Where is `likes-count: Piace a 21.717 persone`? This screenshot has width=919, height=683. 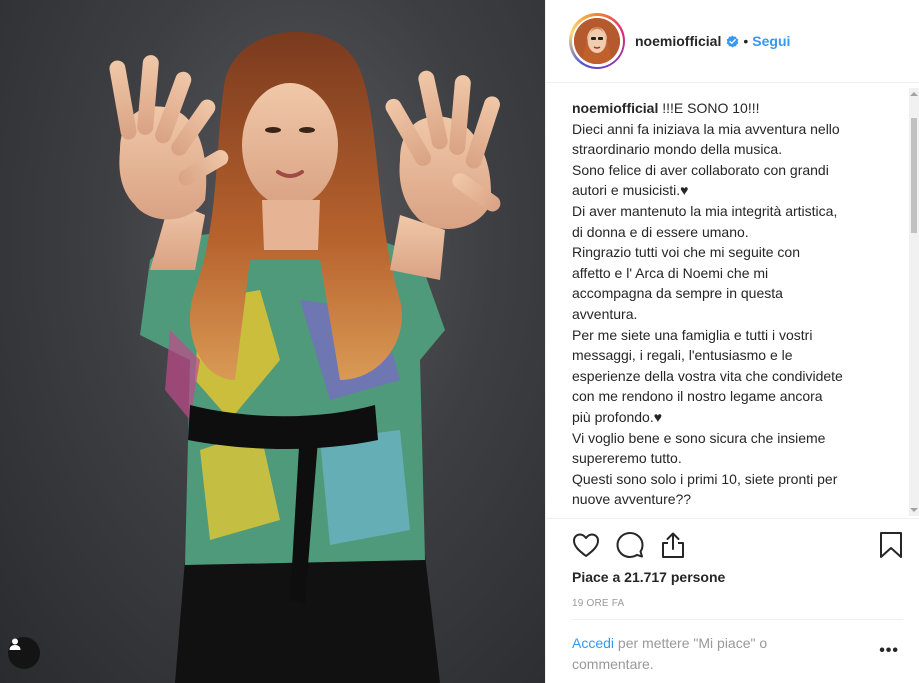 likes-count: Piace a 21.717 persone is located at coordinates (648, 577).